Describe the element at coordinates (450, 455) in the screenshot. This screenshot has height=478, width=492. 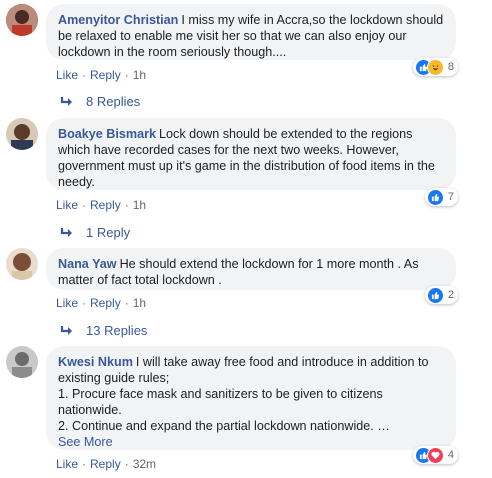
I see `reaction-count: 4` at that location.